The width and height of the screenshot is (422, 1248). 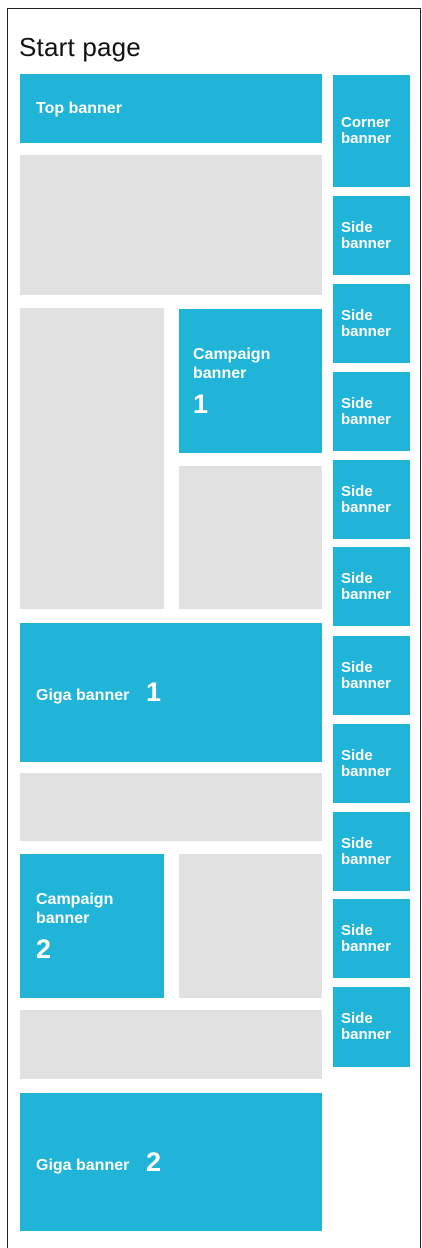 What do you see at coordinates (171, 1162) in the screenshot?
I see `giga-banner-2: Giga banner 2` at bounding box center [171, 1162].